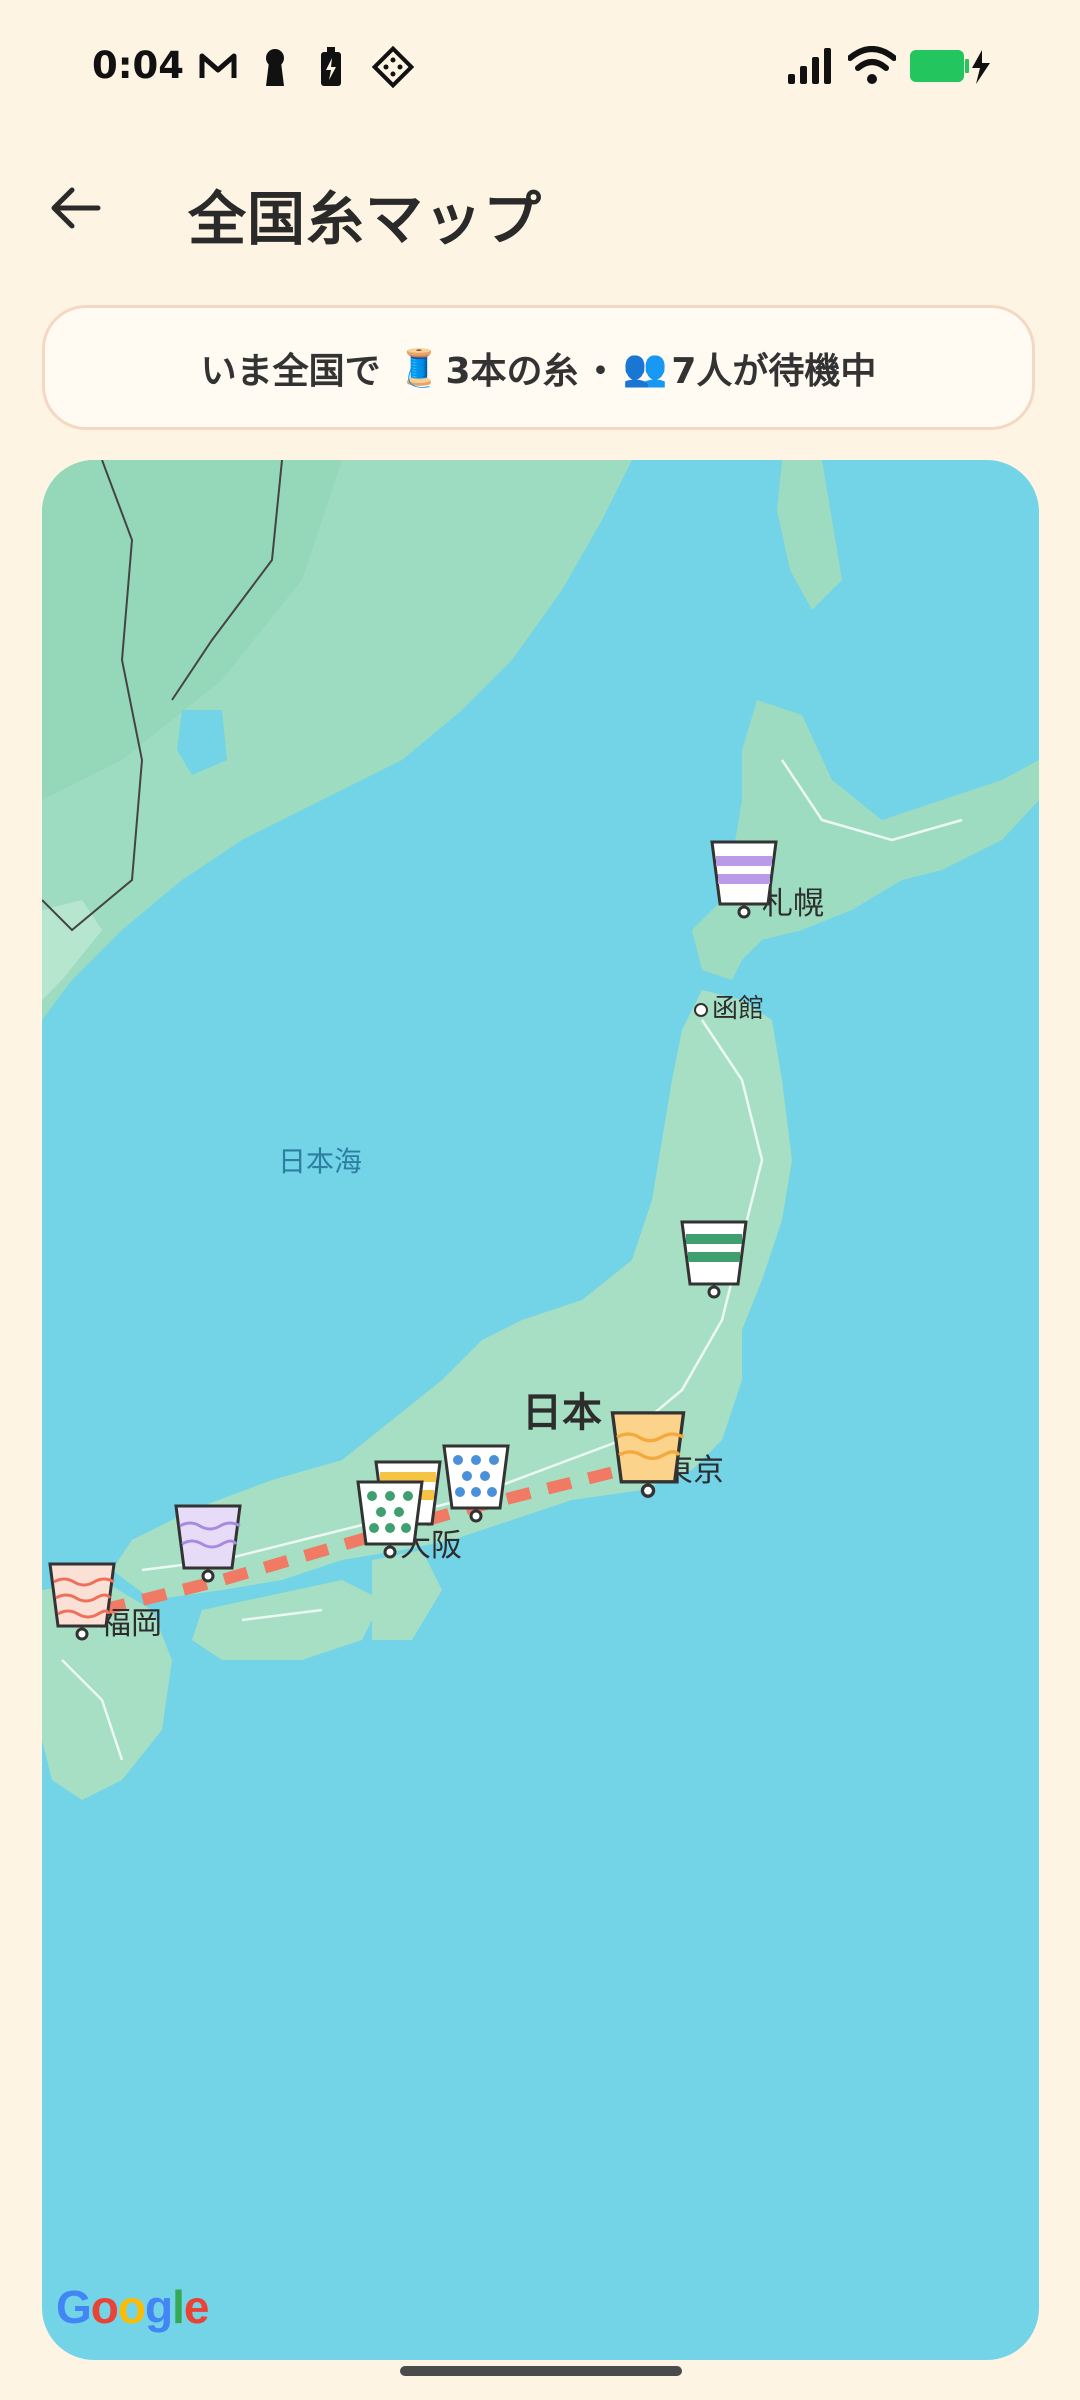  Describe the element at coordinates (809, 66) in the screenshot. I see `signal-icon` at that location.